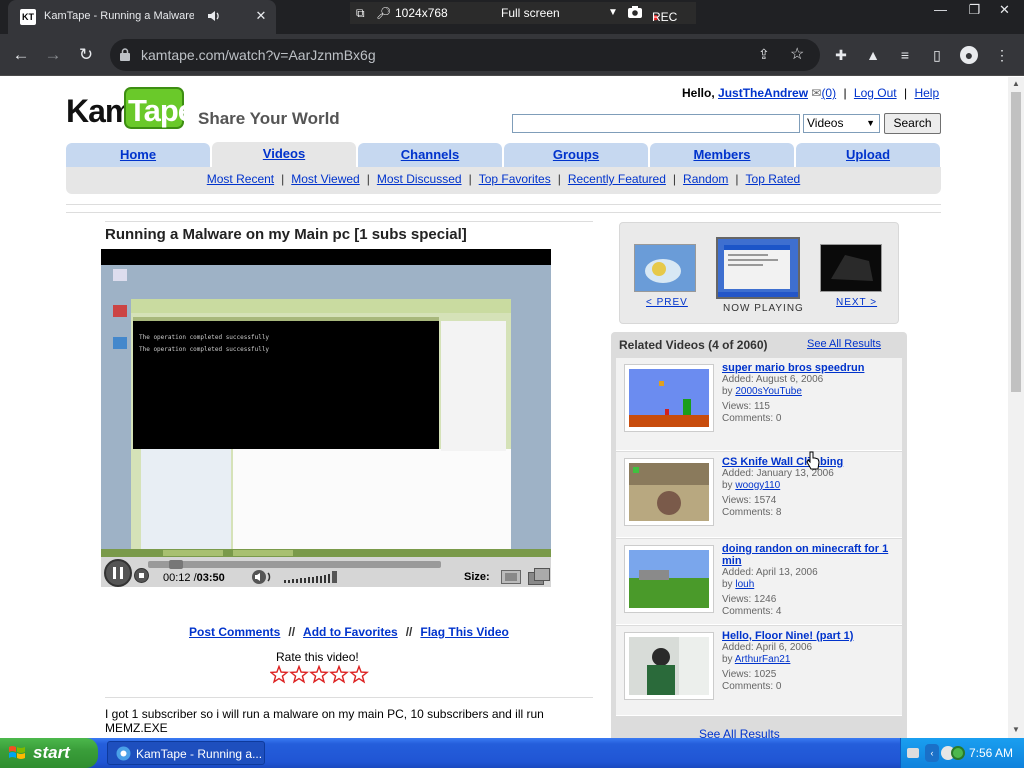 This screenshot has height=768, width=1024. Describe the element at coordinates (841, 123) in the screenshot. I see `search-category-select: Videos ▼` at that location.